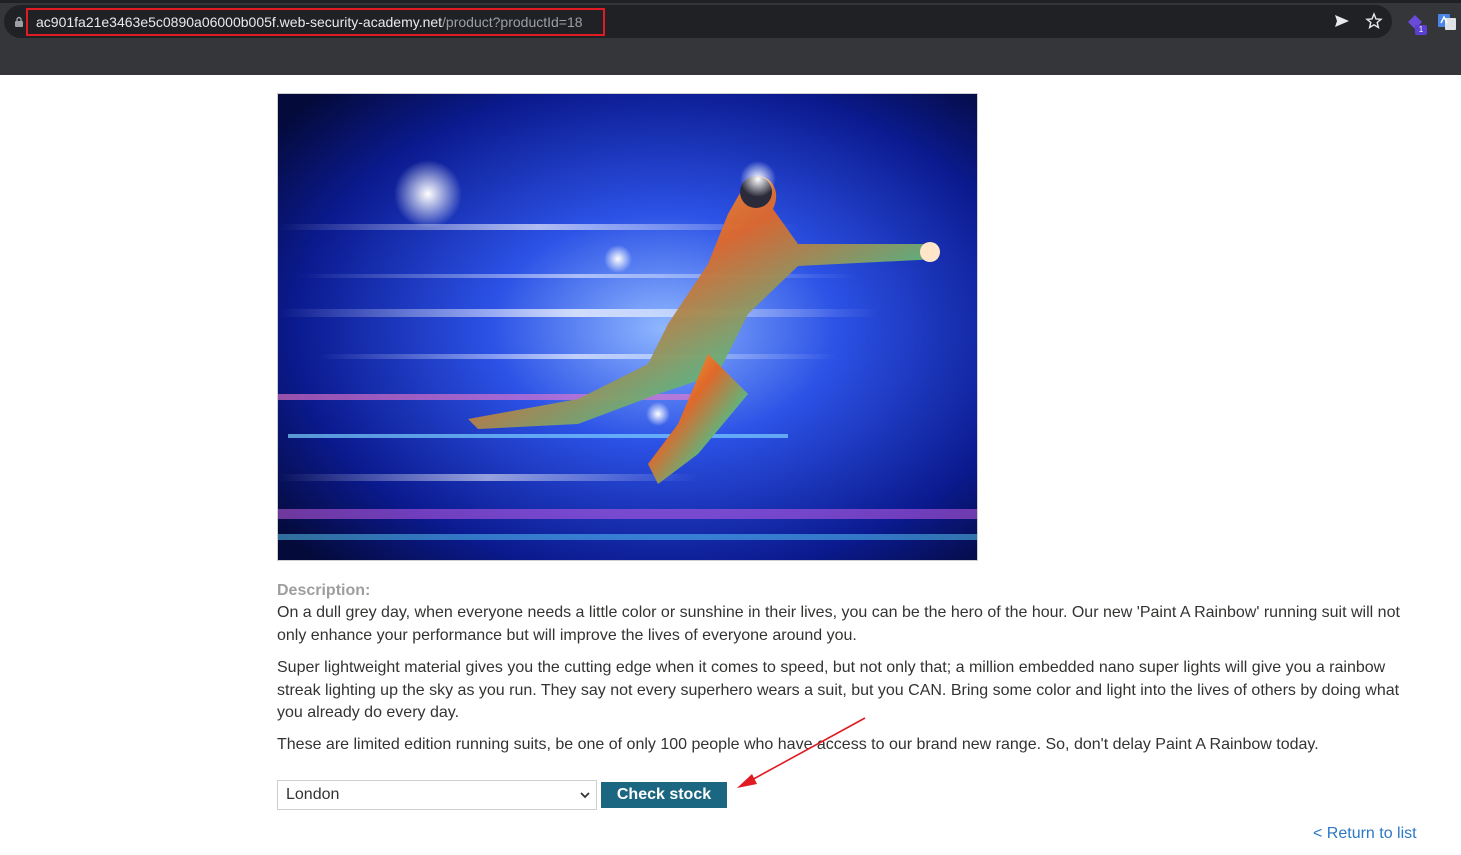  What do you see at coordinates (585, 795) in the screenshot?
I see `chevron-down-icon` at bounding box center [585, 795].